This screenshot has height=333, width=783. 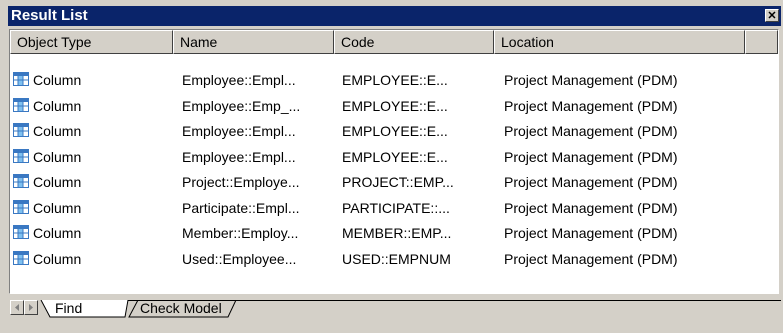 I want to click on arrow-left-icon, so click(x=17, y=307).